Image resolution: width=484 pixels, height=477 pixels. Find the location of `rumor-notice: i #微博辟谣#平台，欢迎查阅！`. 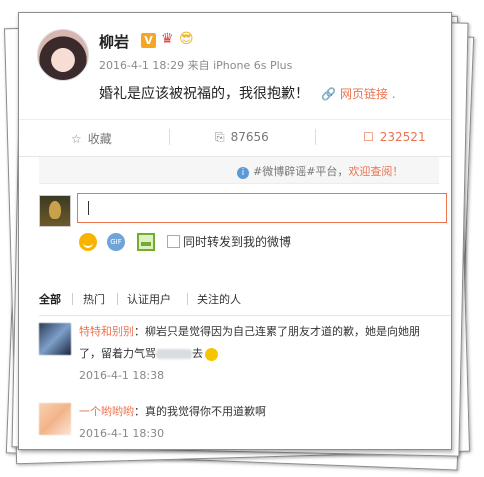

rumor-notice: i #微博辟谣#平台，欢迎查阅！ is located at coordinates (239, 170).